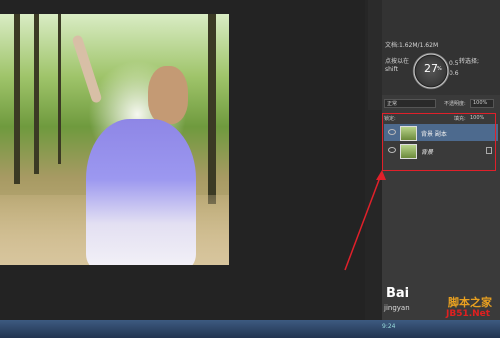 The width and height of the screenshot is (500, 338). What do you see at coordinates (470, 302) in the screenshot?
I see `jb51-watermark: 脚本之家` at bounding box center [470, 302].